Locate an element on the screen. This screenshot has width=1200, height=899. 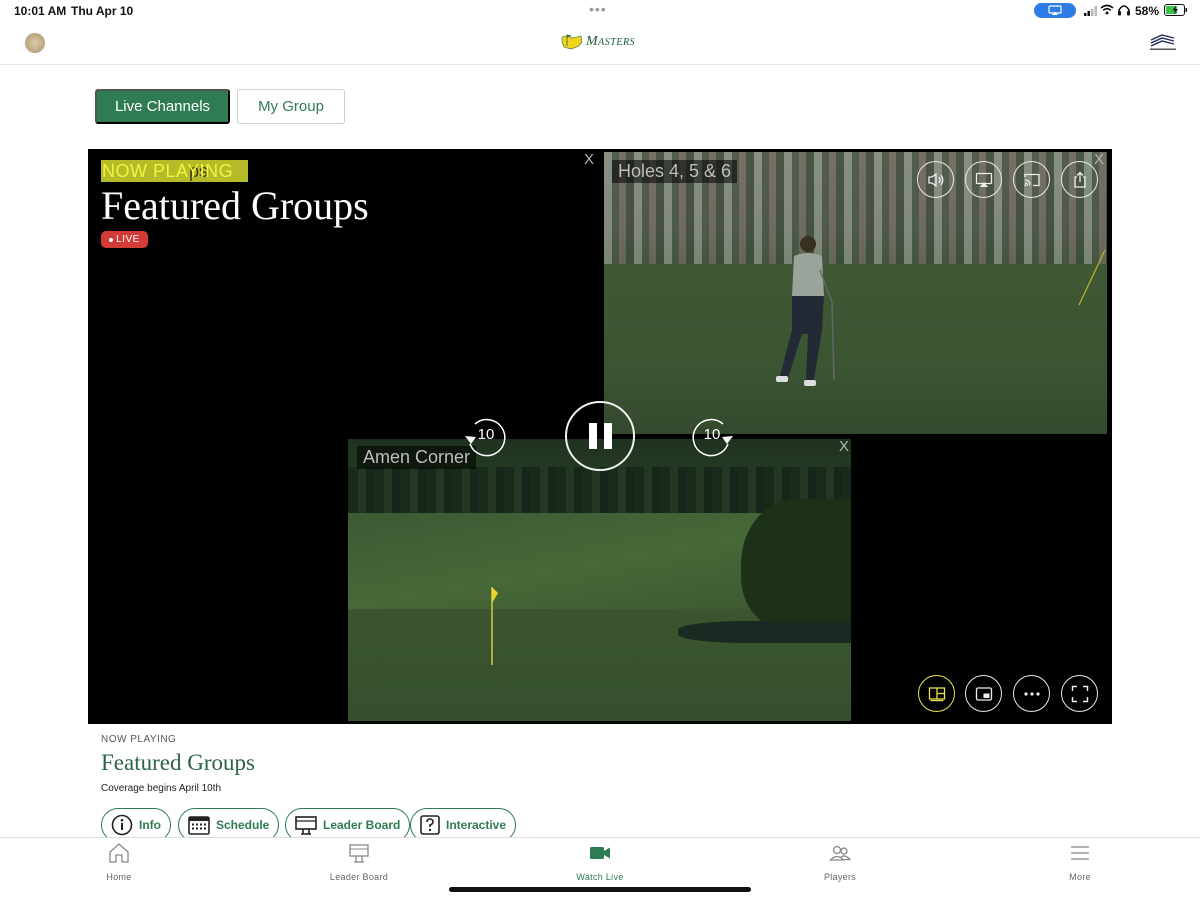
battery-icon is located at coordinates (1176, 11).